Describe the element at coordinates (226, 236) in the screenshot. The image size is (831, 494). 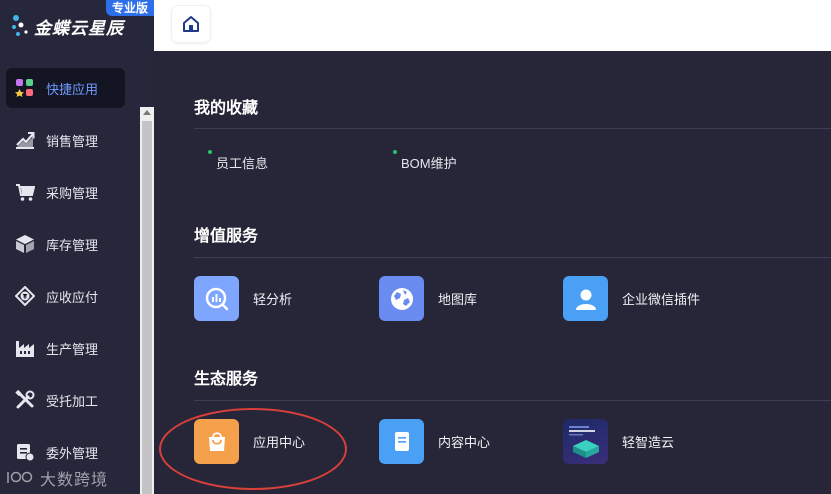
I see `section-title-value-added: 增值服务` at that location.